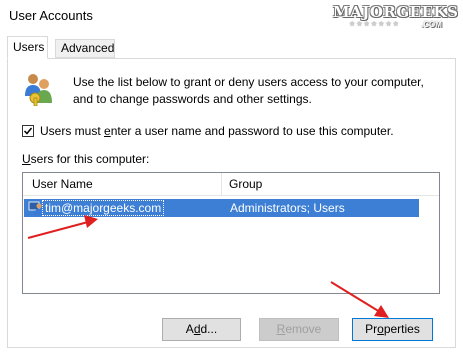 The width and height of the screenshot is (463, 353). What do you see at coordinates (287, 208) in the screenshot?
I see `group-cell: Administrators; Users` at bounding box center [287, 208].